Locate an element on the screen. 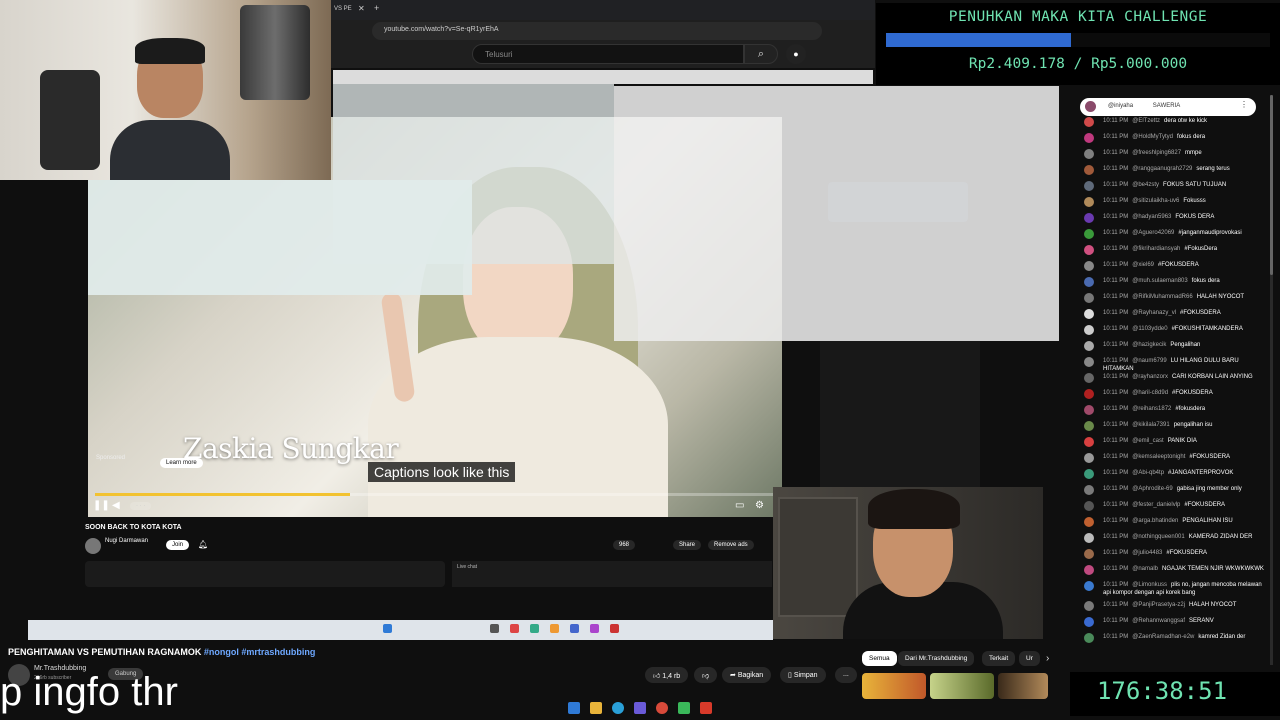 Image resolution: width=1280 pixels, height=720 pixels. subtitles-icon: ▭ is located at coordinates (739, 505).